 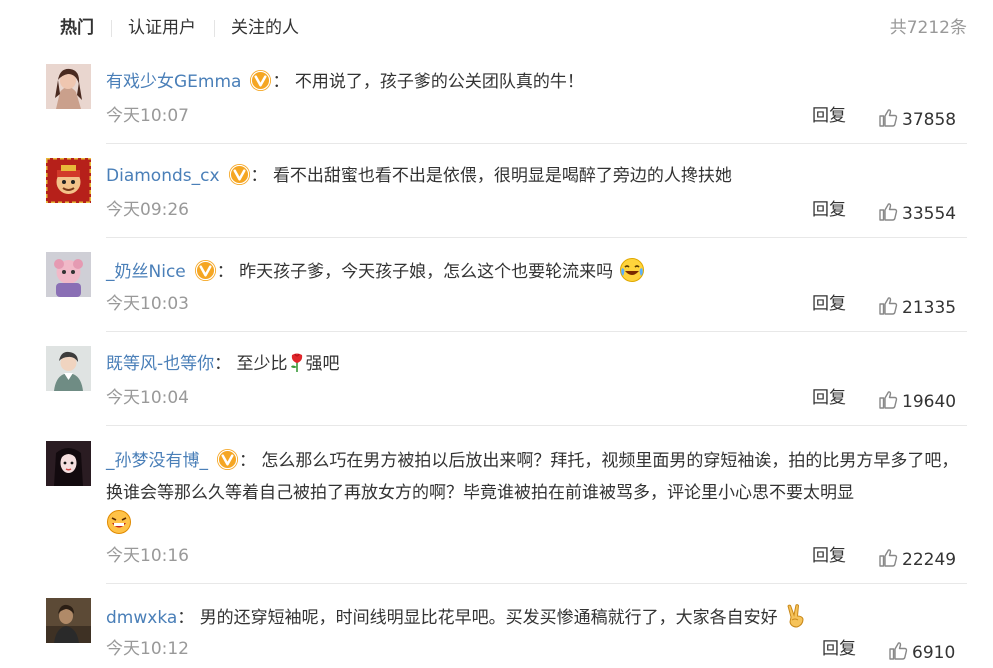 I want to click on total-comment-count: 共7212条, so click(x=928, y=28).